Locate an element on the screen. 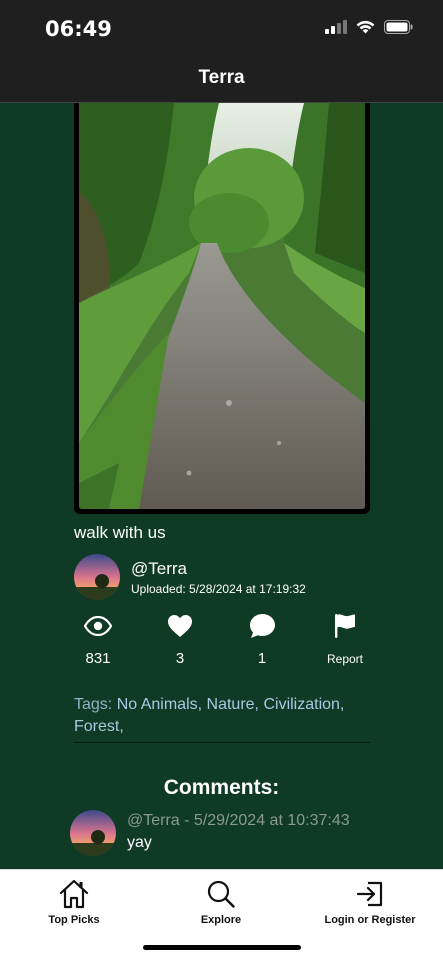 The image size is (443, 959). tag-link: No Animals, is located at coordinates (159, 704).